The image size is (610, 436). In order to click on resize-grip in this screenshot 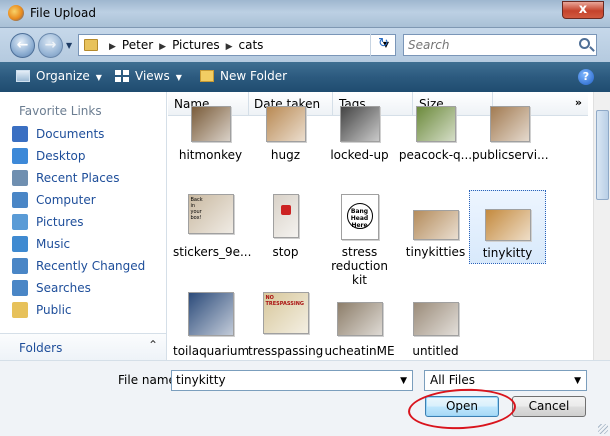, I will do `click(603, 429)`.